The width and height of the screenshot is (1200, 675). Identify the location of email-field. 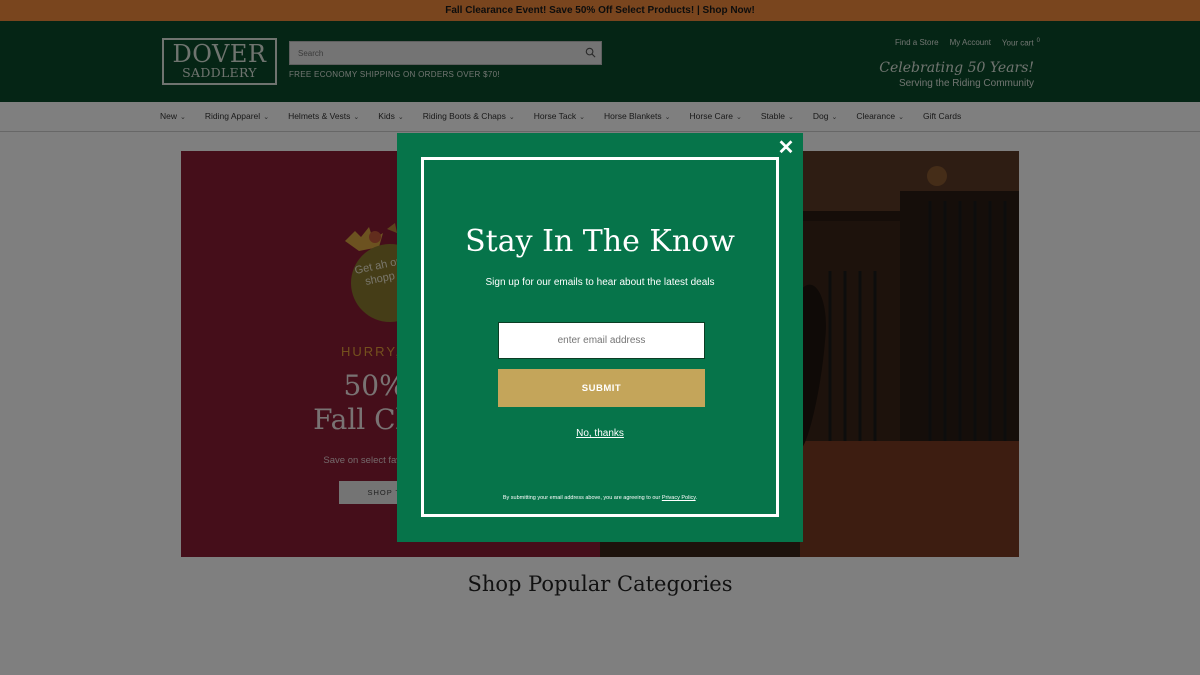
(601, 340).